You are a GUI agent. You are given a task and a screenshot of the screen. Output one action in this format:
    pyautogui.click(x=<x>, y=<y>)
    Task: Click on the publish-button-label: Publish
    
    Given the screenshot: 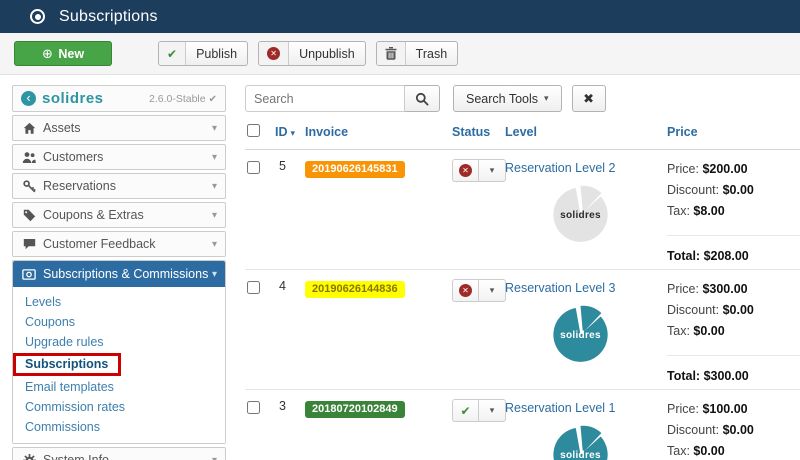 What is the action you would take?
    pyautogui.click(x=217, y=53)
    